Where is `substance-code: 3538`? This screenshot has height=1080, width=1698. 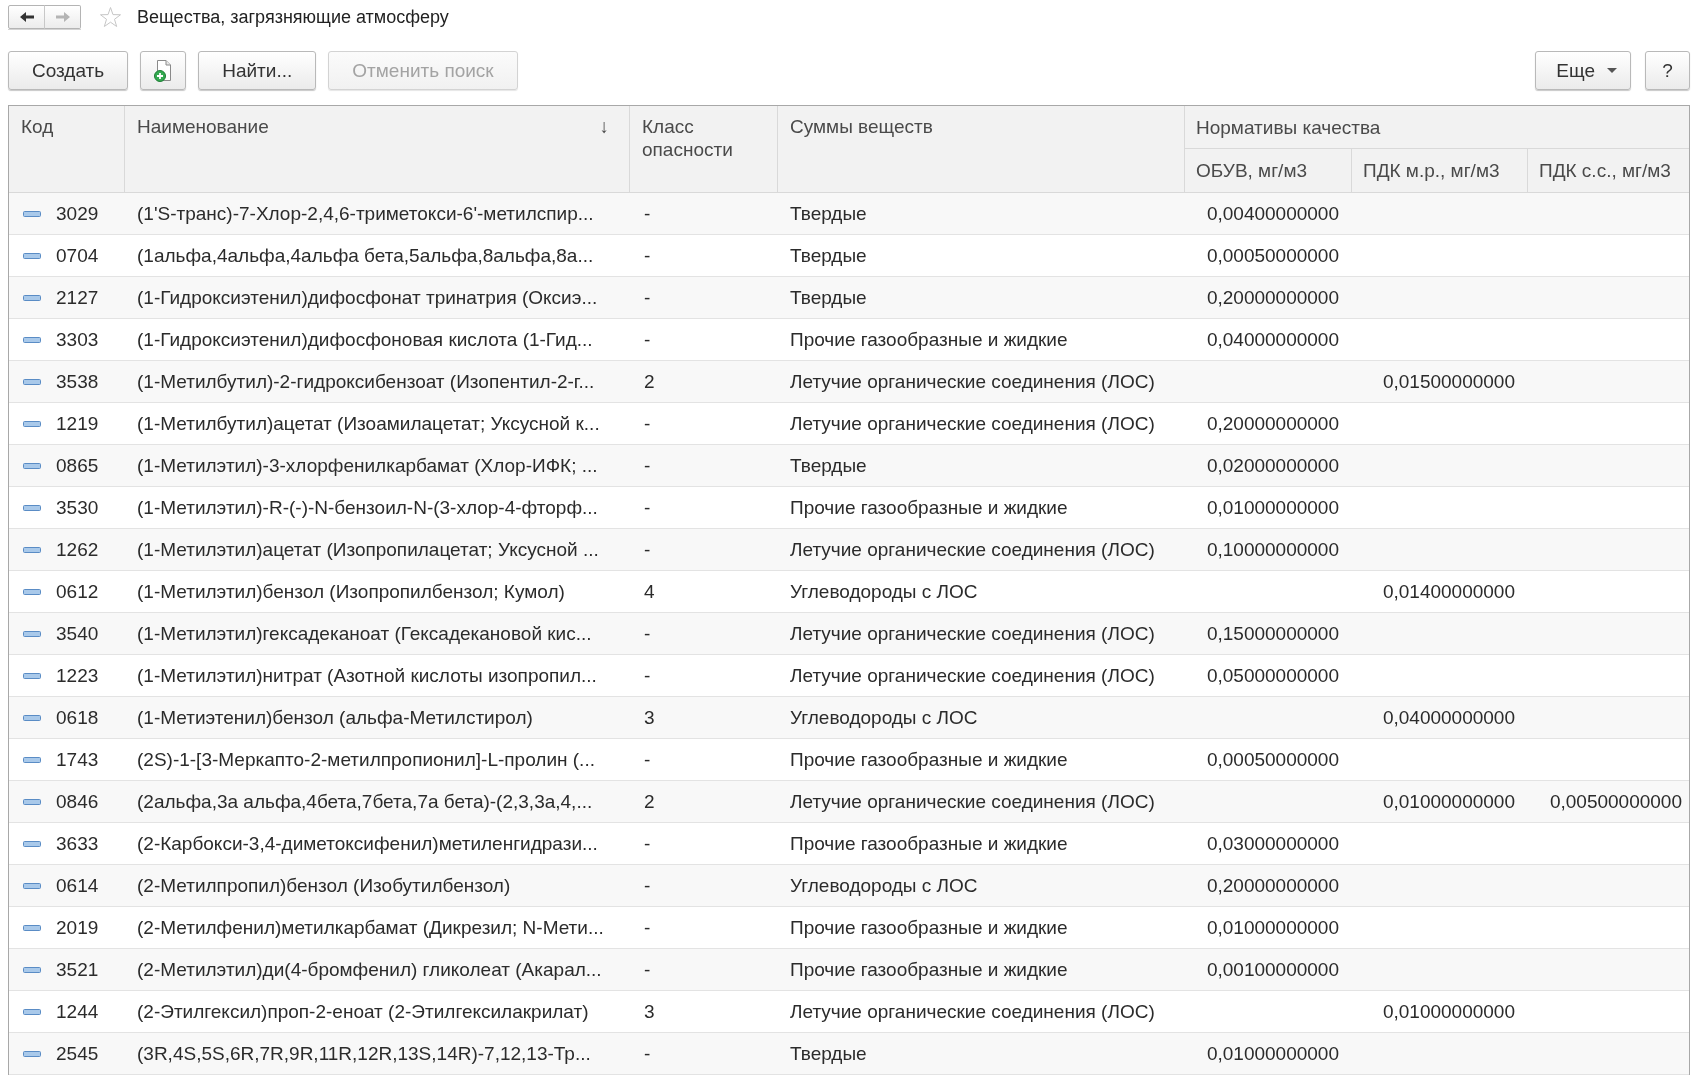
substance-code: 3538 is located at coordinates (77, 381).